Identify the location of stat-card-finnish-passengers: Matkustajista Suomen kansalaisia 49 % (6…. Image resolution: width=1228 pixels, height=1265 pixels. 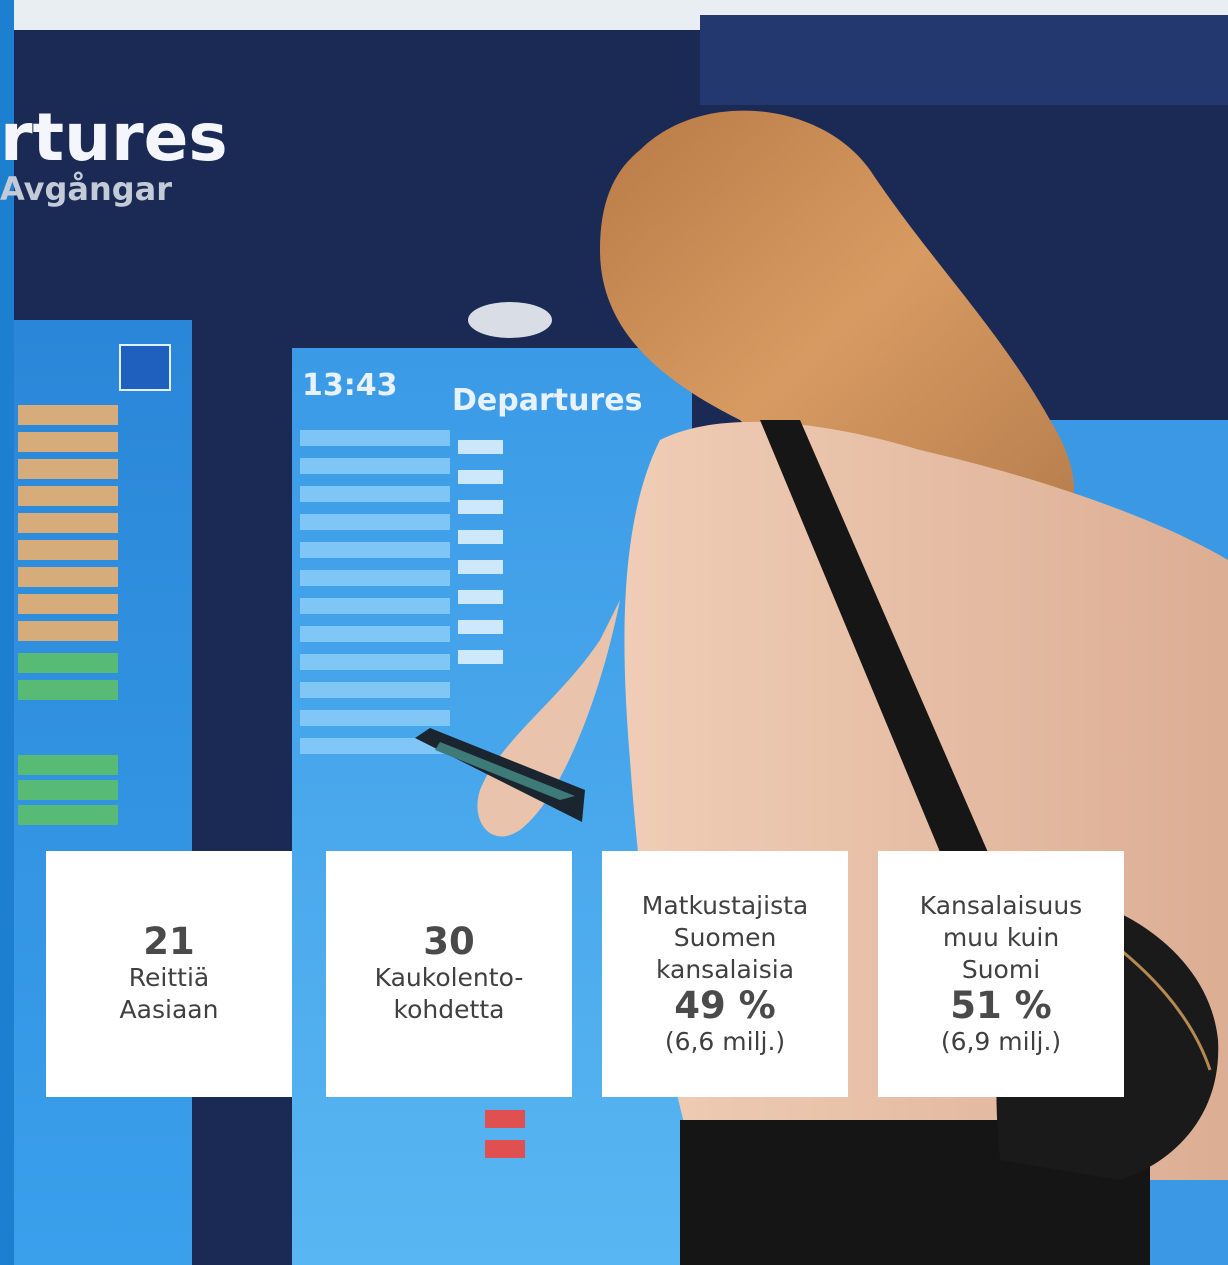
(725, 974).